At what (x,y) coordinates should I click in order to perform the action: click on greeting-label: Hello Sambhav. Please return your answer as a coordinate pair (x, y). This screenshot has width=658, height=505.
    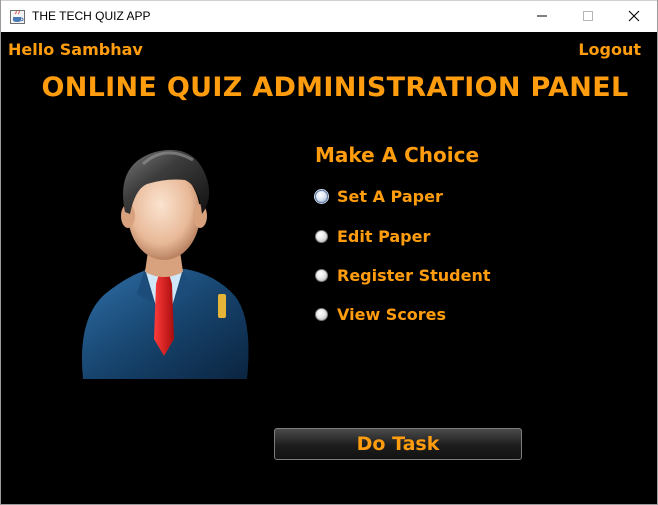
    Looking at the image, I should click on (75, 49).